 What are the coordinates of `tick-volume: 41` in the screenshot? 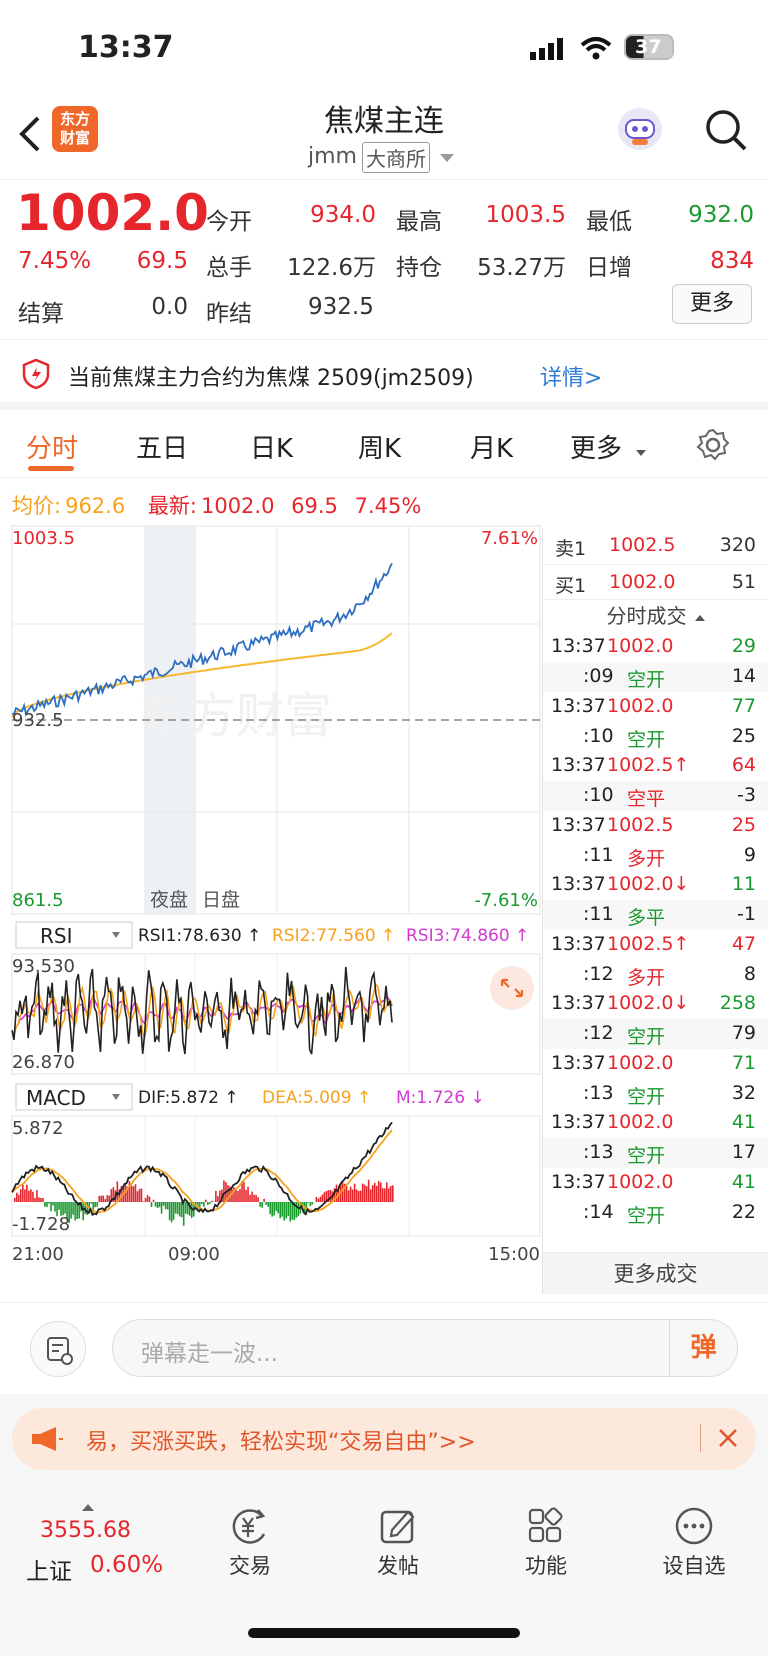 It's located at (743, 1181).